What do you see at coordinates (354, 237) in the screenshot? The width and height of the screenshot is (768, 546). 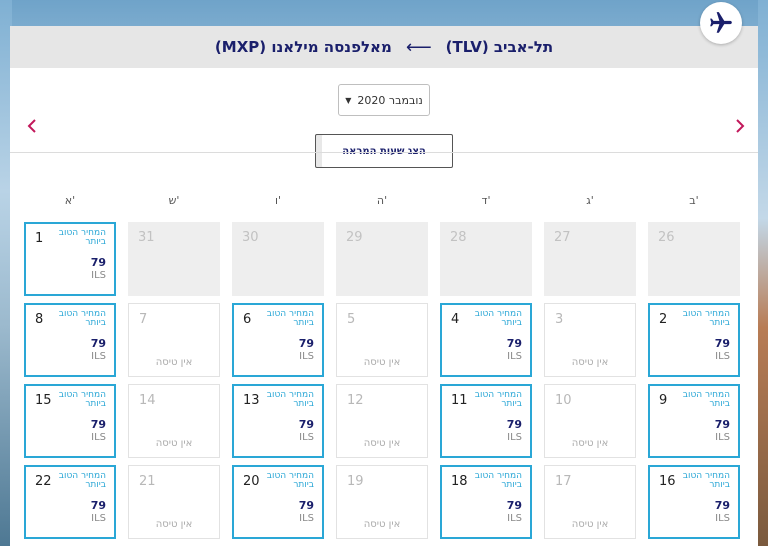 I see `day-number: 29` at bounding box center [354, 237].